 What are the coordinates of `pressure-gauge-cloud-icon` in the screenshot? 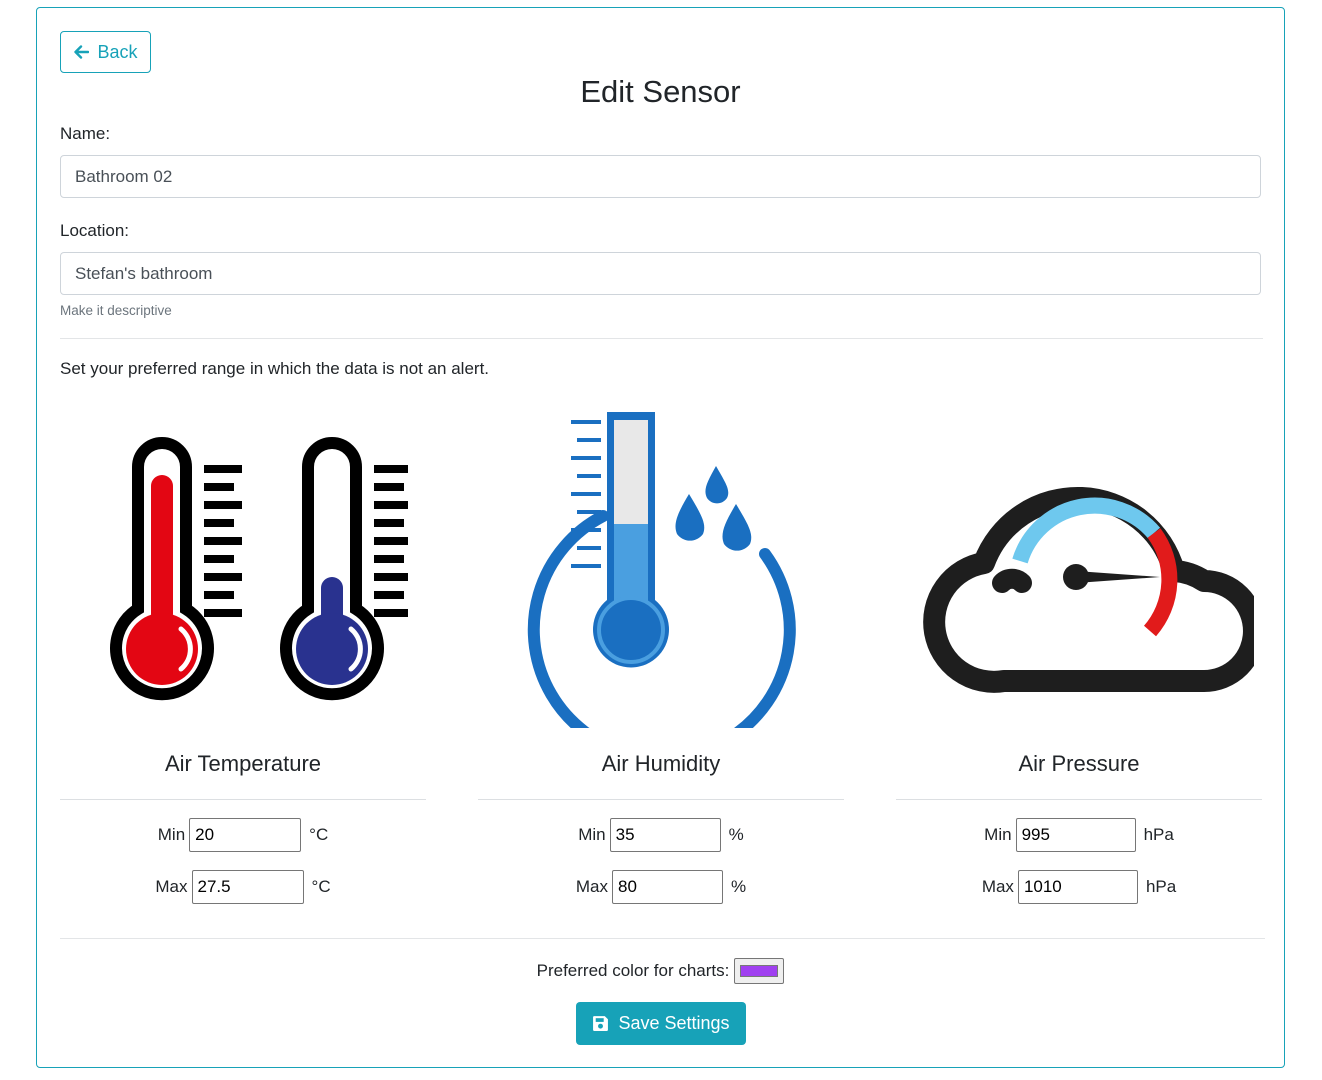 It's located at (1079, 563).